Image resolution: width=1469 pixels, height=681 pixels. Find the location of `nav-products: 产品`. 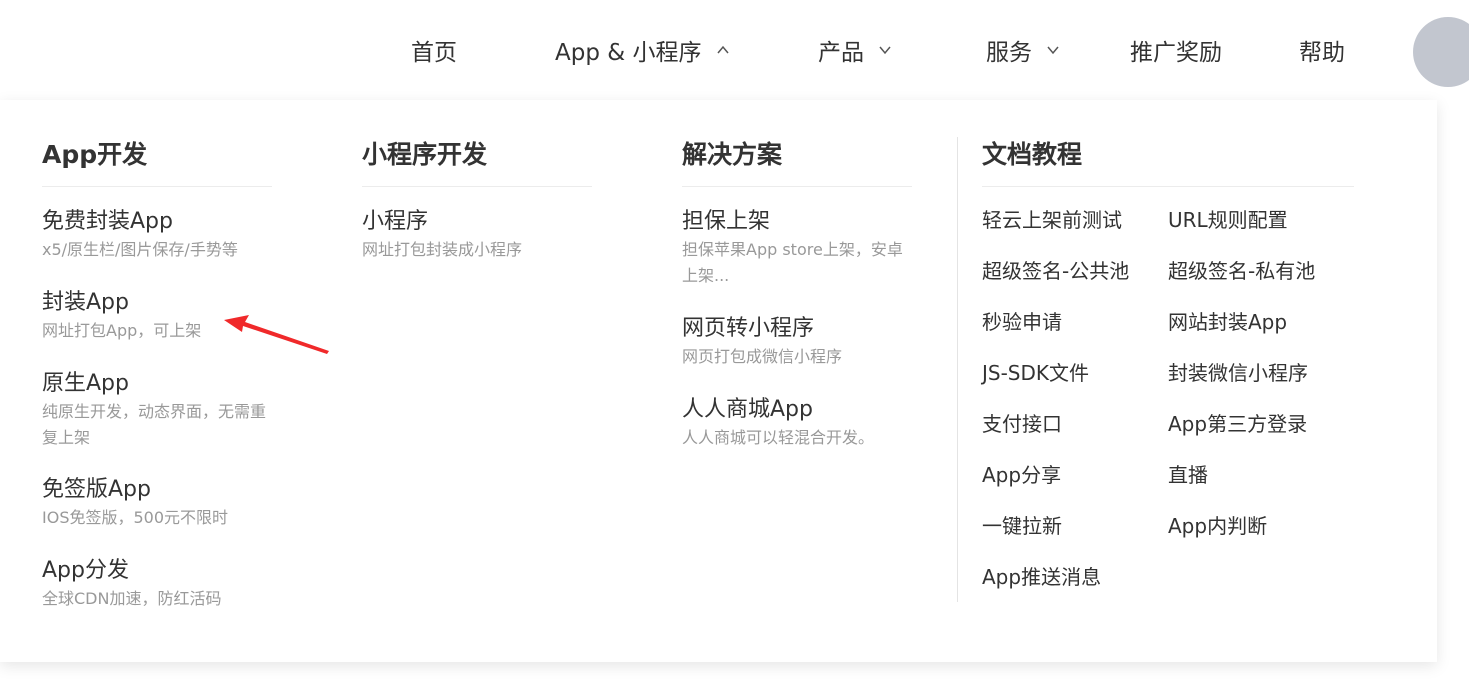

nav-products: 产品 is located at coordinates (855, 50).